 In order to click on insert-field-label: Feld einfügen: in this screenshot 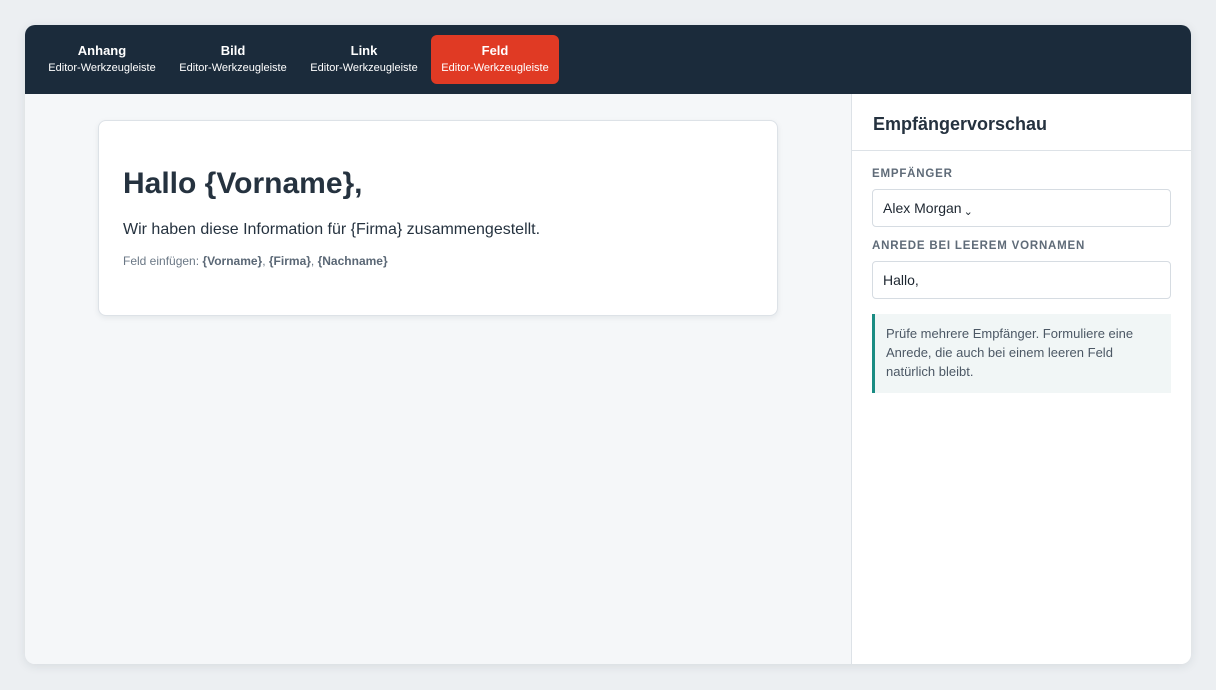, I will do `click(161, 261)`.